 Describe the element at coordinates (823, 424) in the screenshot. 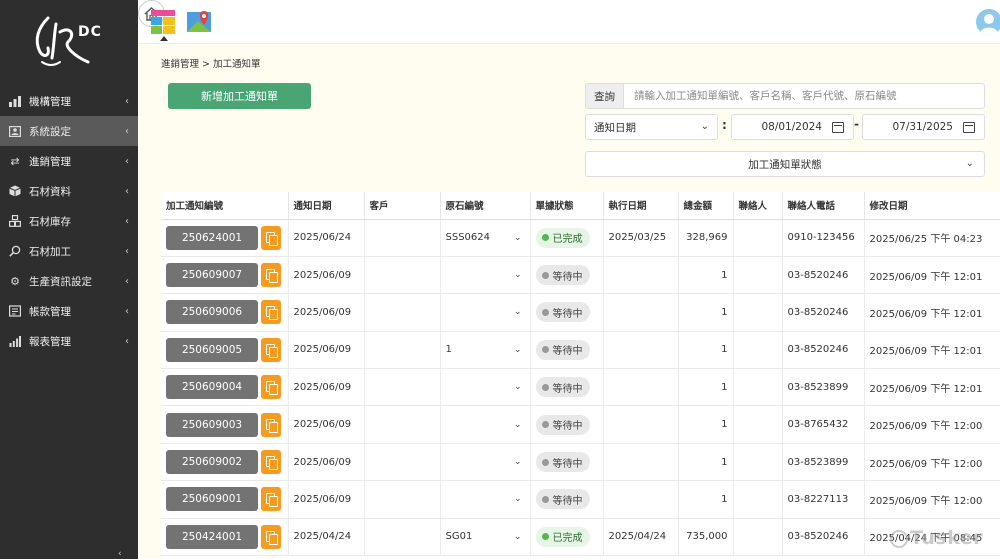

I see `contact-phone-cell: 03-8765432` at that location.